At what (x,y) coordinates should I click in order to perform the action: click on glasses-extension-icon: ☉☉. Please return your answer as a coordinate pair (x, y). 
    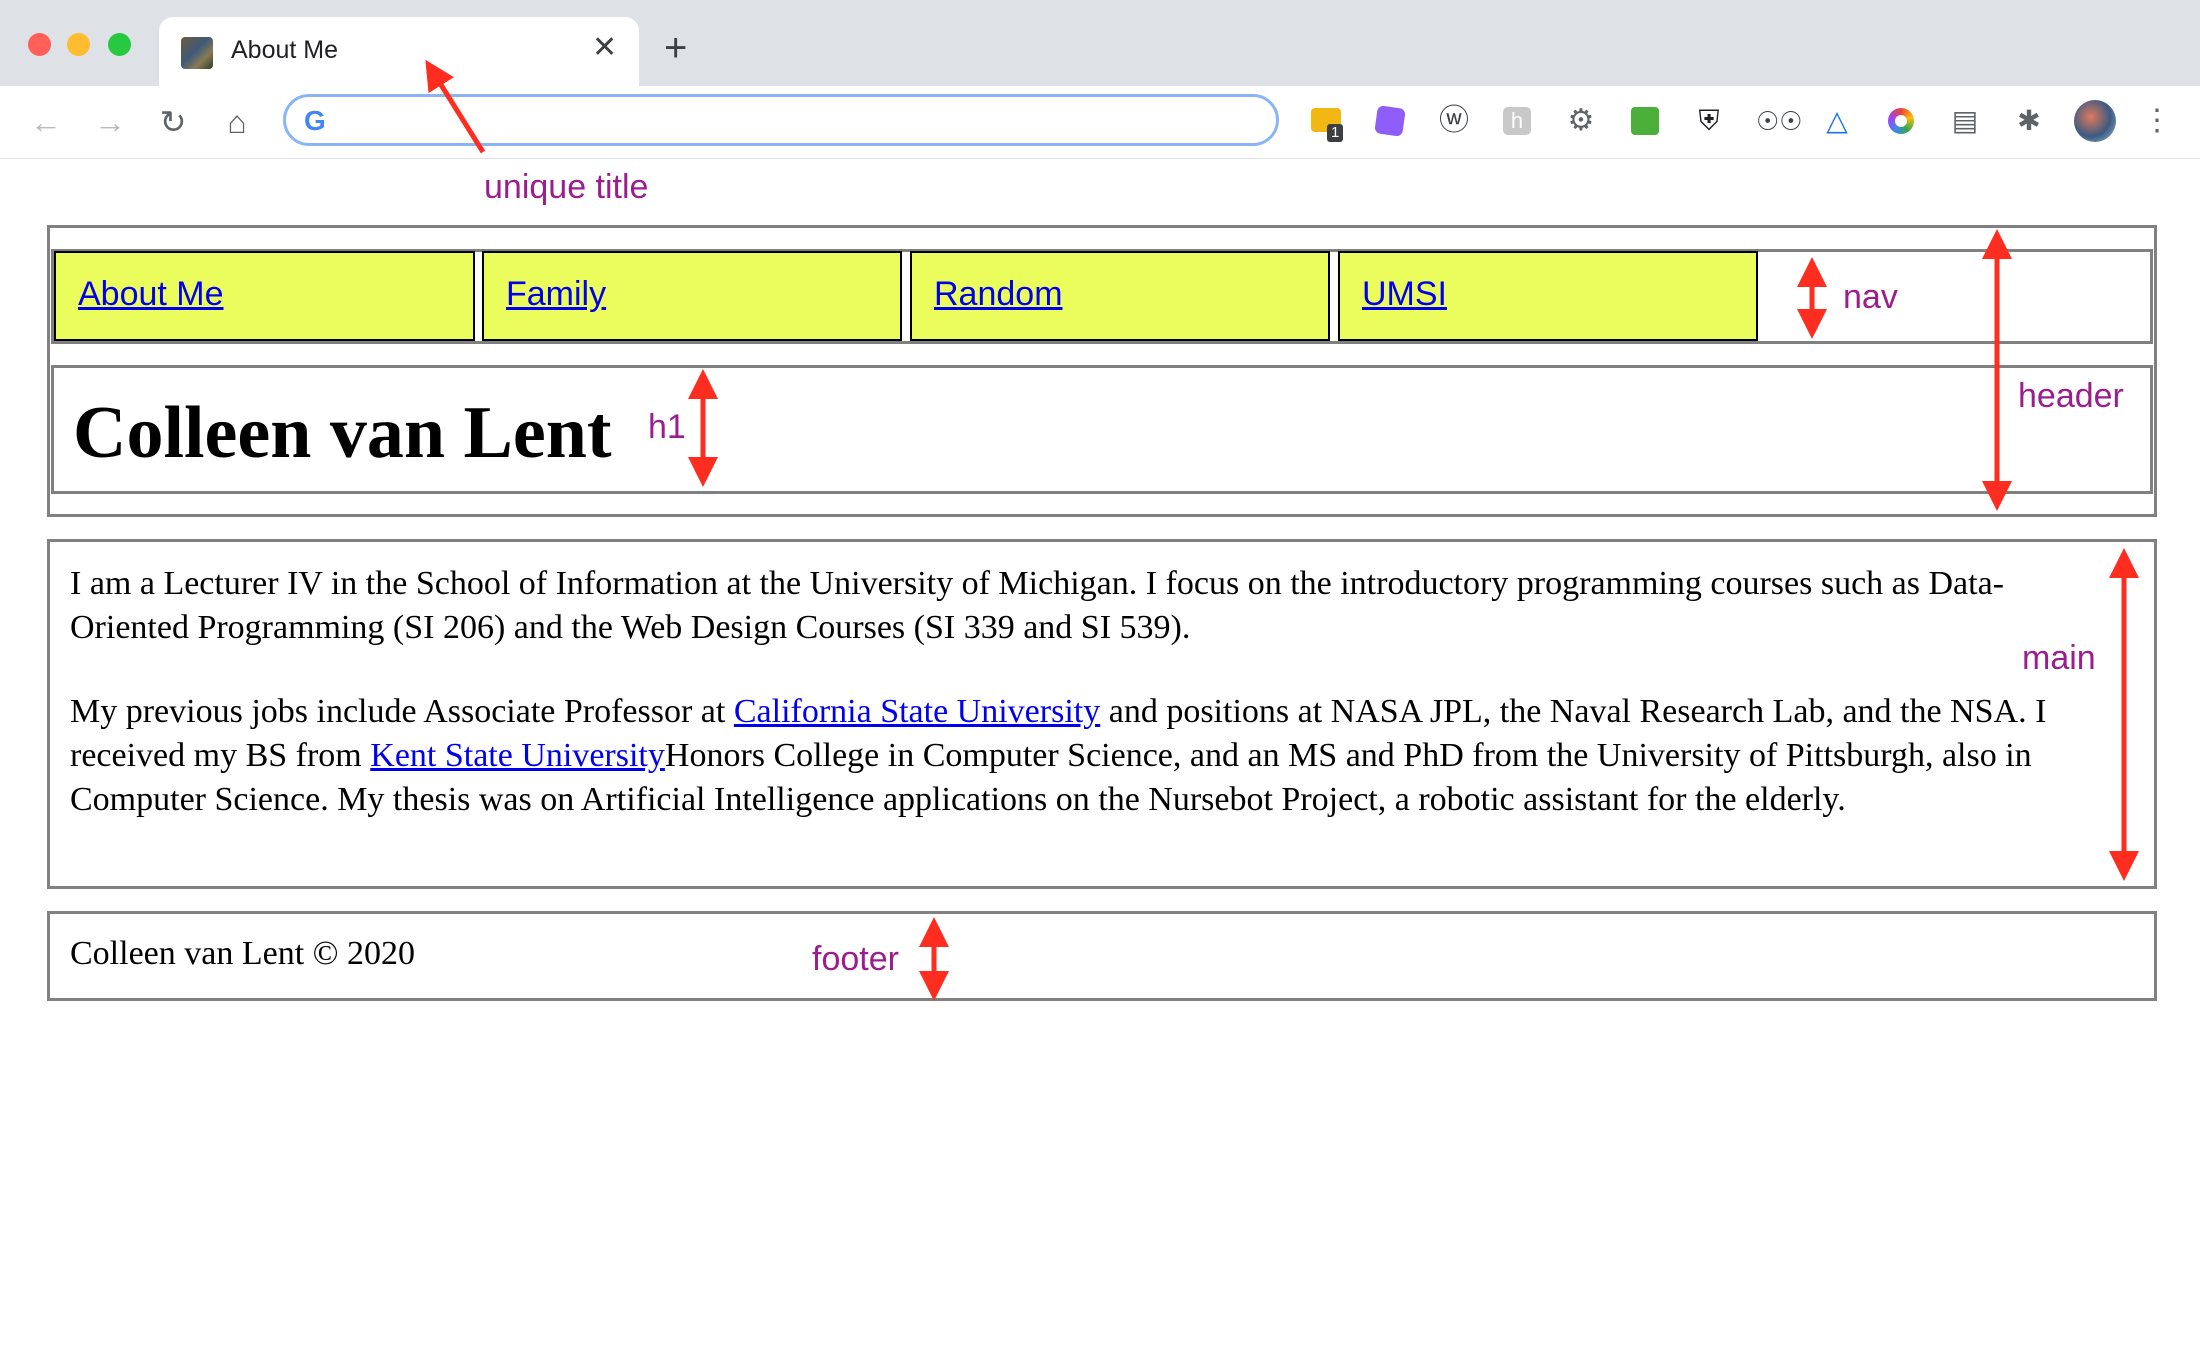
    Looking at the image, I should click on (1779, 121).